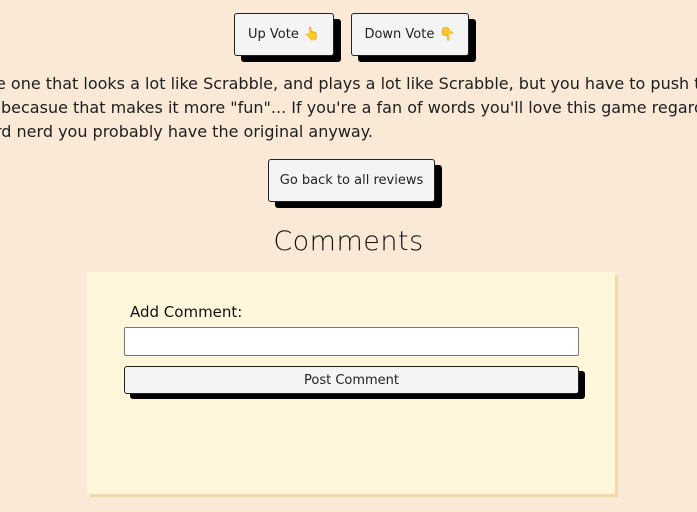 The image size is (697, 512). Describe the element at coordinates (351, 341) in the screenshot. I see `comment-input` at that location.